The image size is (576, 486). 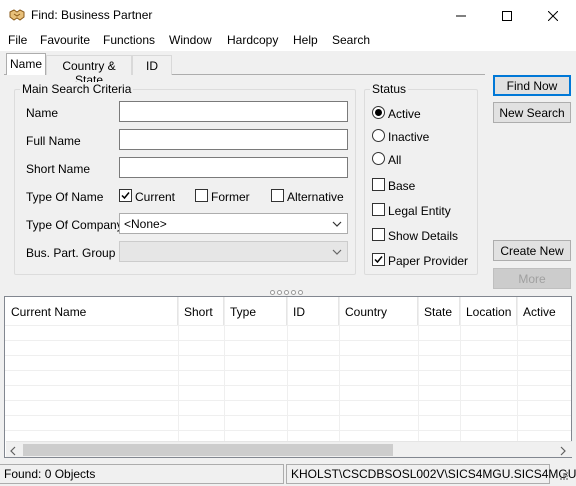 What do you see at coordinates (255, 311) in the screenshot?
I see `column-type: Type` at bounding box center [255, 311].